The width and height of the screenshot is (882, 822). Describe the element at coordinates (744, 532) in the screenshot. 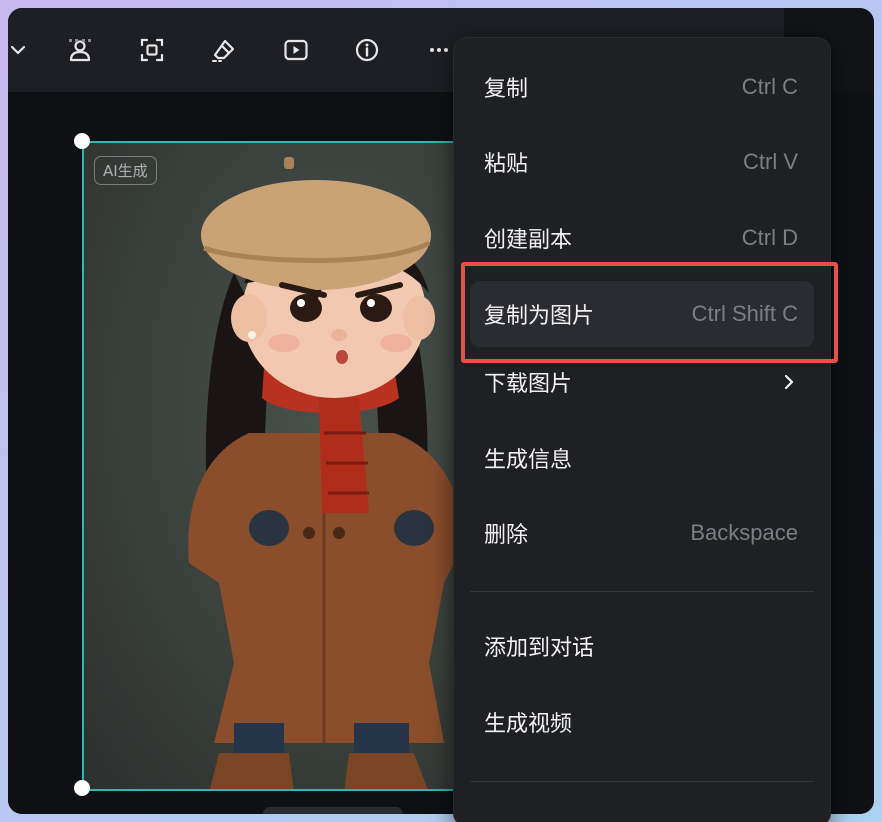

I see `menu-item-shortcut: Backspace` at that location.